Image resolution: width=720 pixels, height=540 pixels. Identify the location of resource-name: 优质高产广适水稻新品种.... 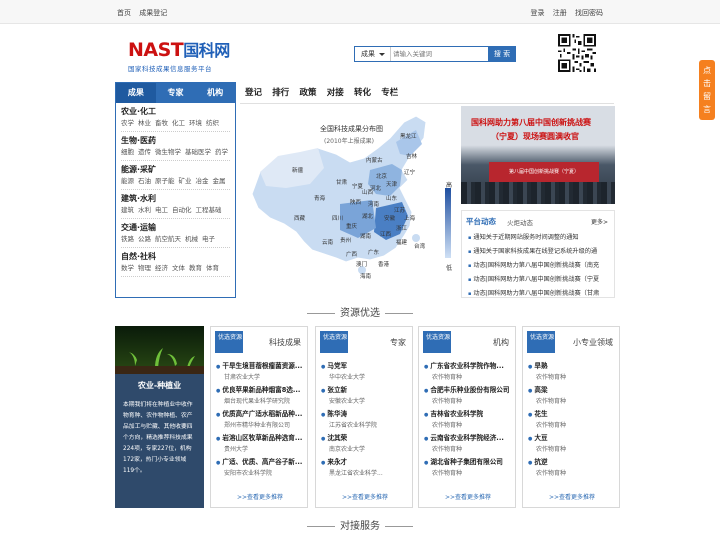
(261, 414).